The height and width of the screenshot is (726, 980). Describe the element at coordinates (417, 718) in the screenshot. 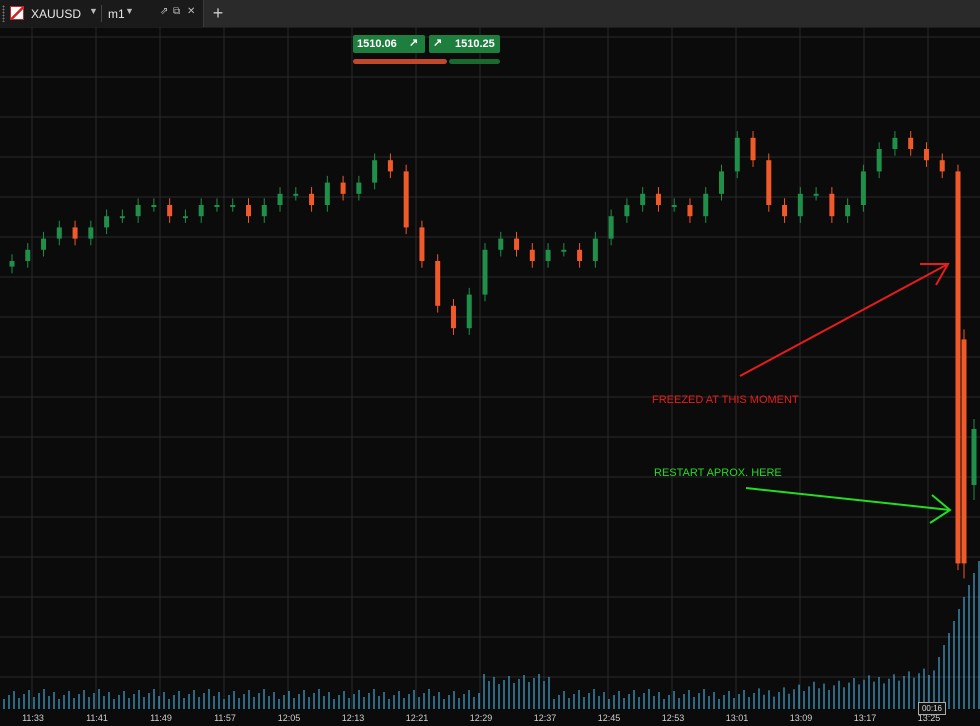

I see `time-tick-label: 12:21` at that location.